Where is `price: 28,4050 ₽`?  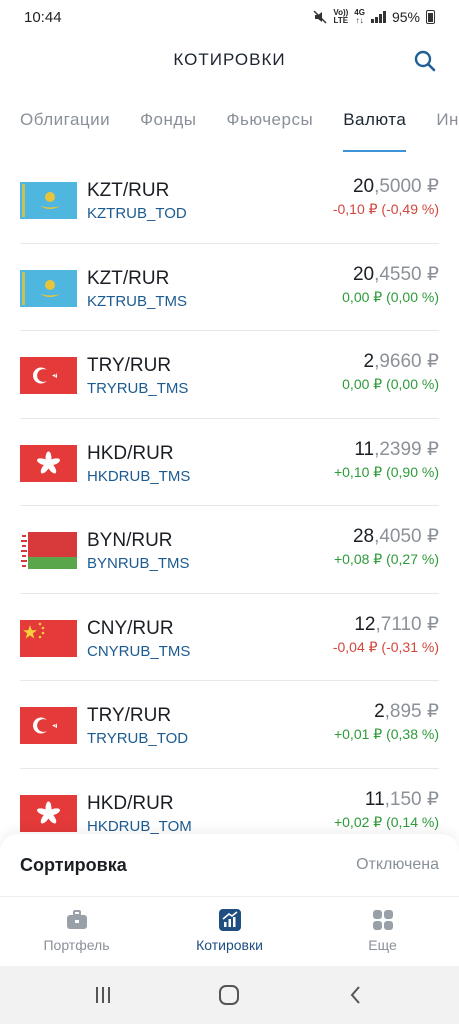
price: 28,4050 ₽ is located at coordinates (396, 536).